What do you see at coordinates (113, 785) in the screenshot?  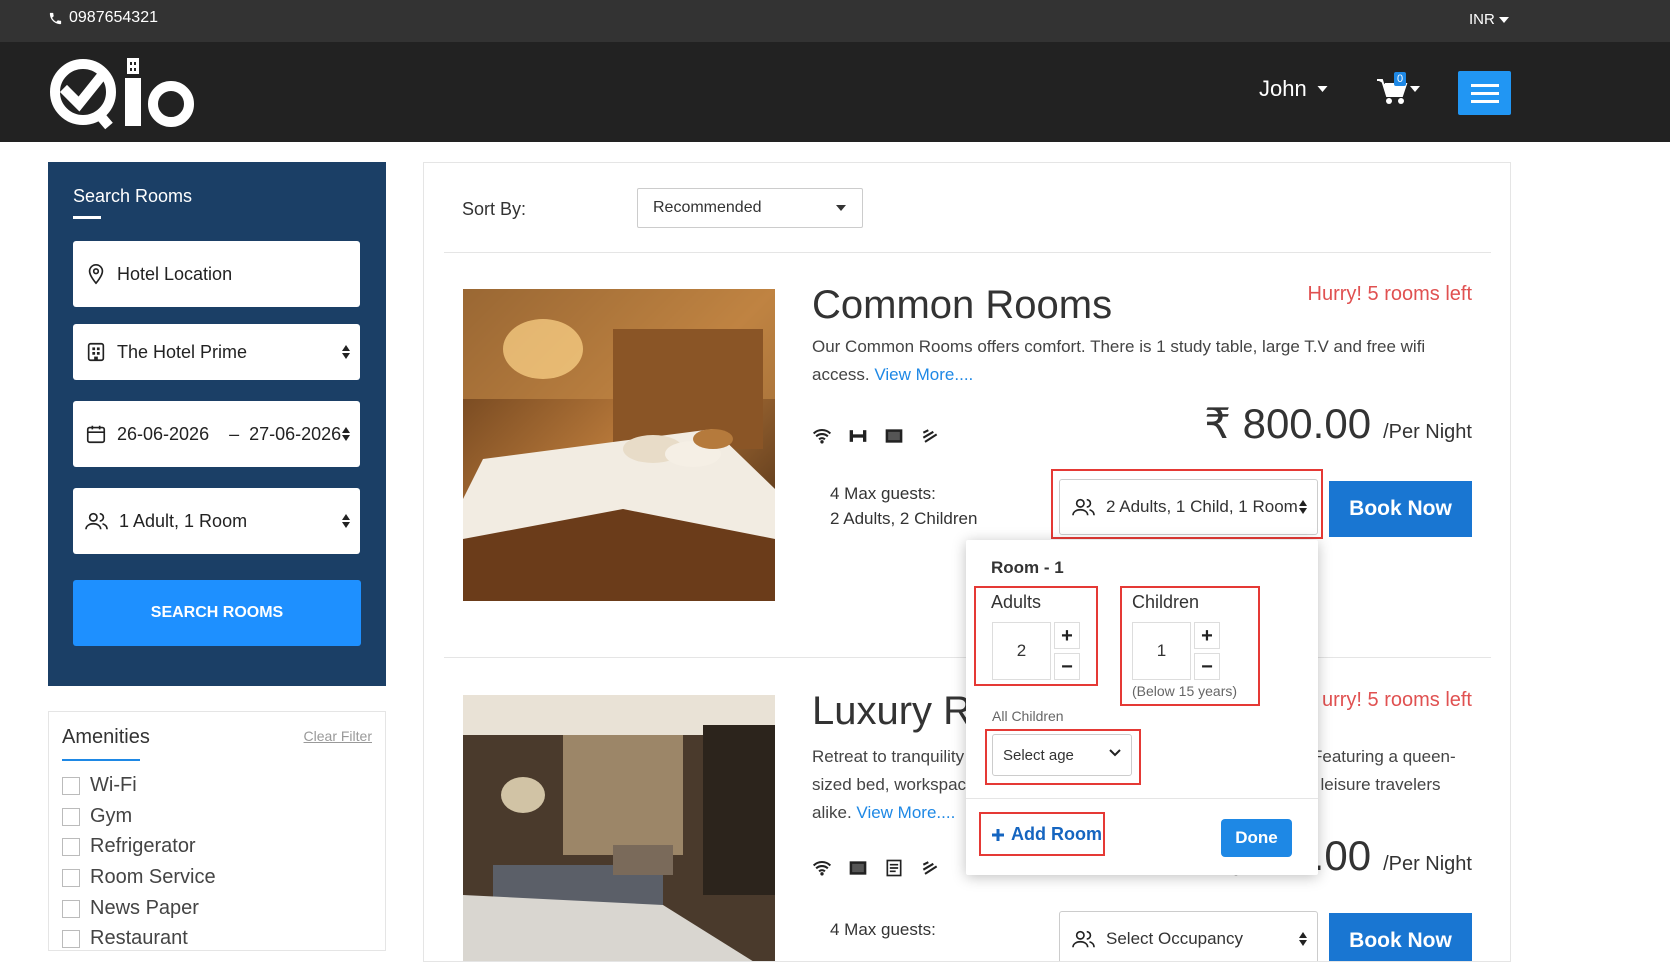 I see `amenity-label: Wi-Fi` at bounding box center [113, 785].